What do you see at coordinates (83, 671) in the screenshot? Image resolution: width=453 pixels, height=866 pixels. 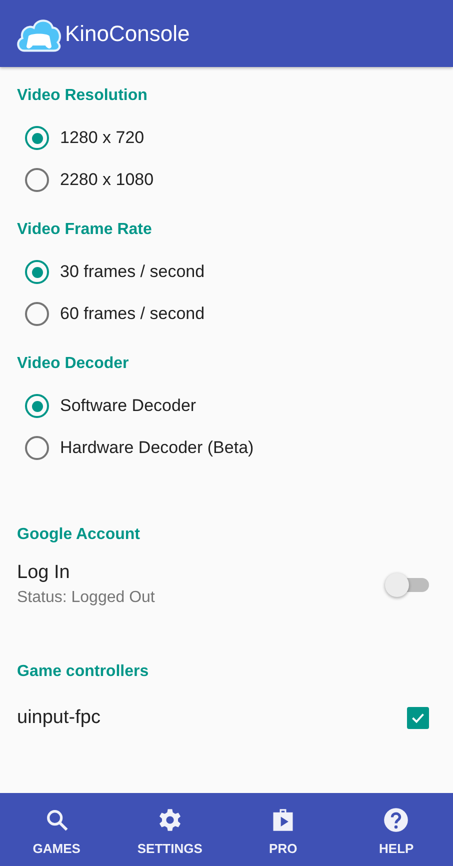 I see `section-title: Game controllers` at bounding box center [83, 671].